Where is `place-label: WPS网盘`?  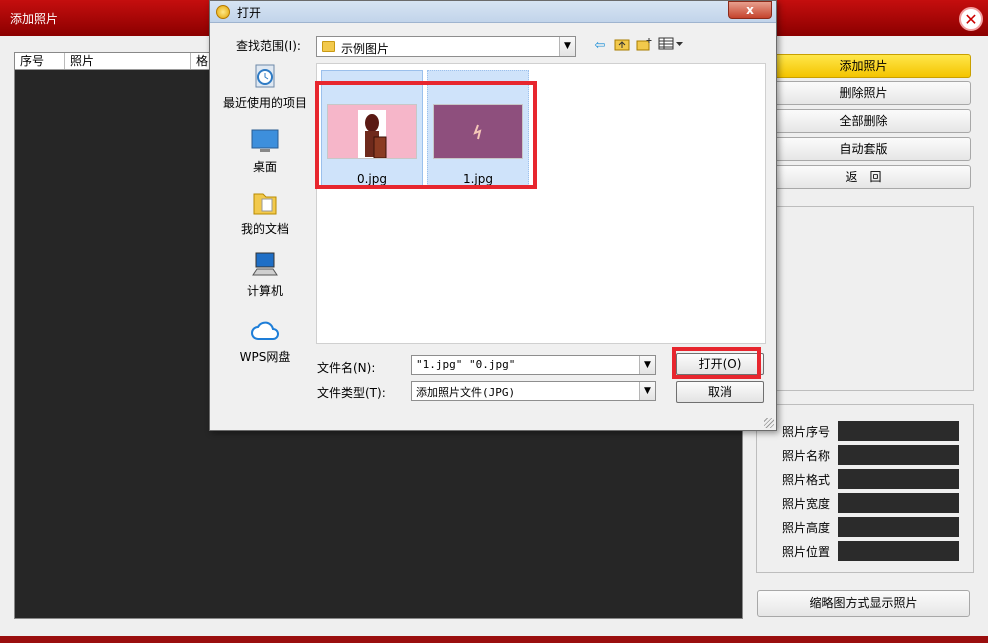 place-label: WPS网盘 is located at coordinates (265, 357).